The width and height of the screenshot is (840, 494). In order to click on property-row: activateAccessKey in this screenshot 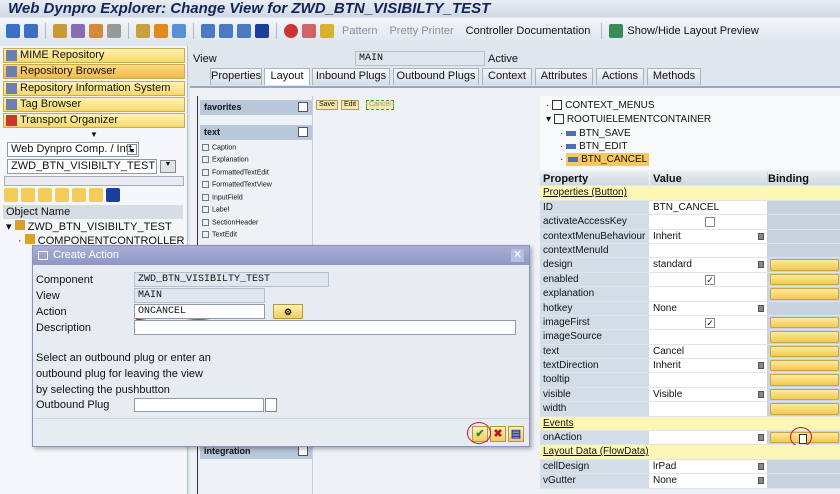, I will do `click(690, 222)`.